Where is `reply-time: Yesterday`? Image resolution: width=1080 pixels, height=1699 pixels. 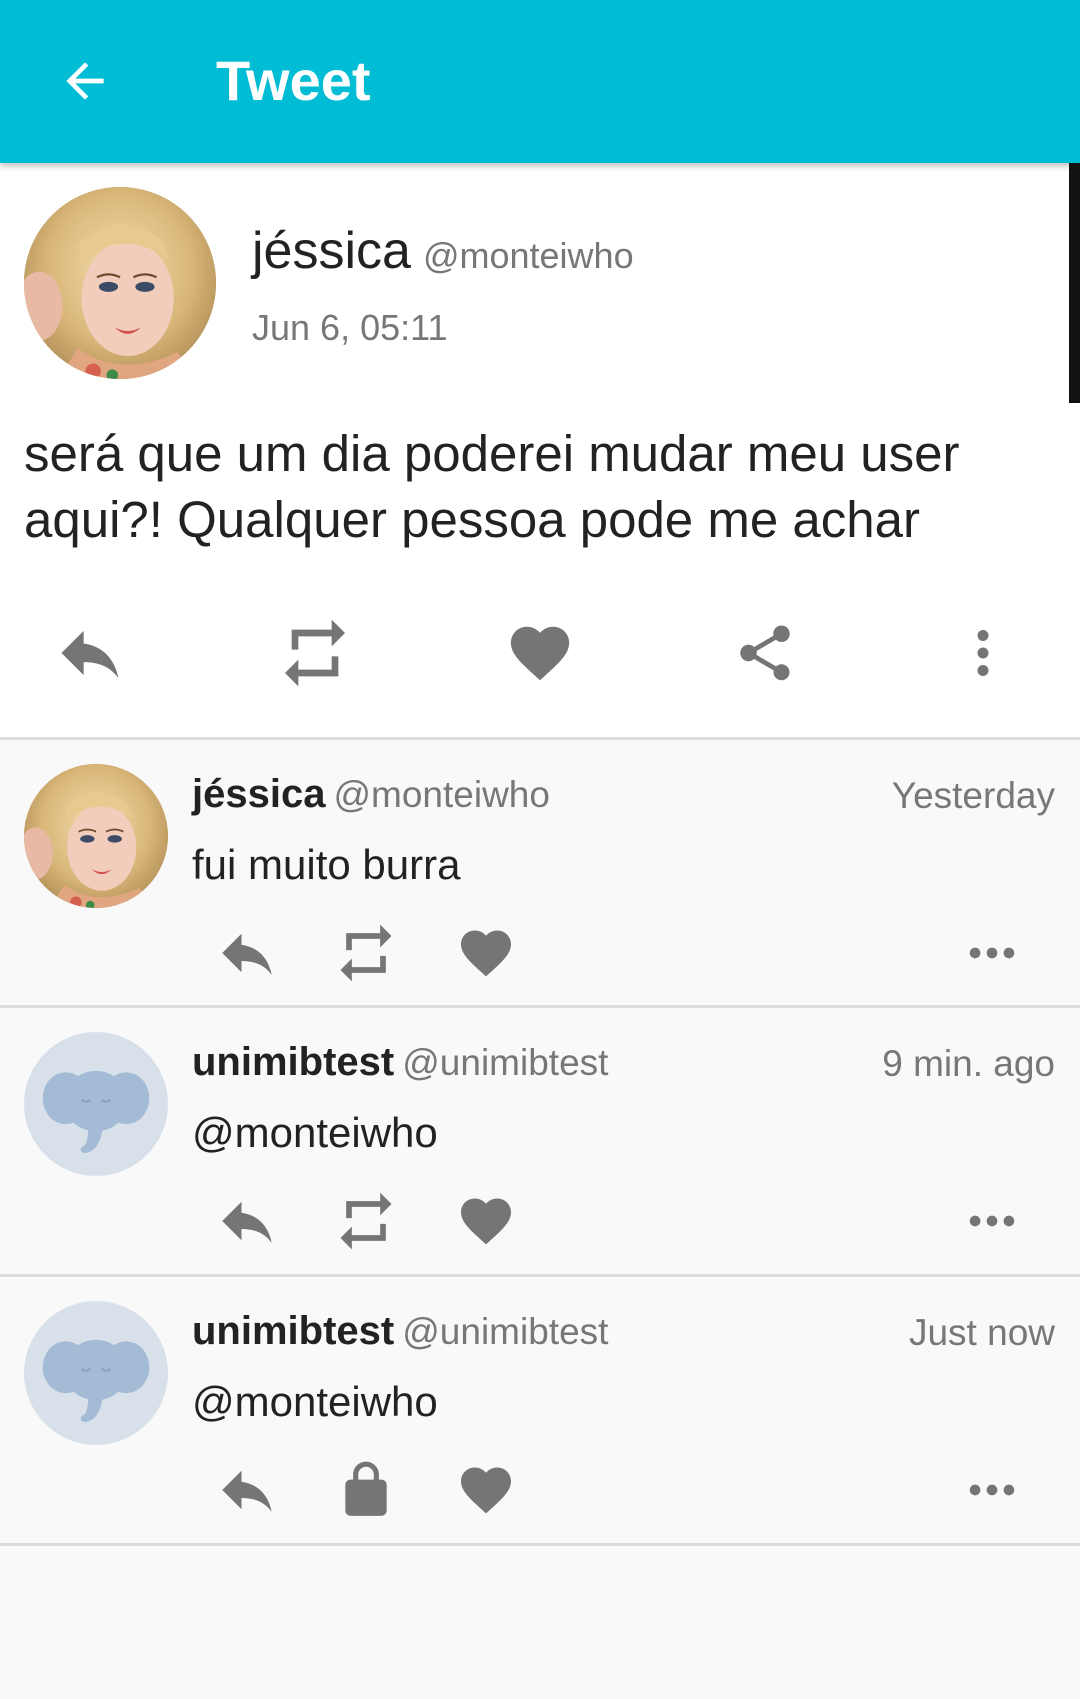
reply-time: Yesterday is located at coordinates (973, 795).